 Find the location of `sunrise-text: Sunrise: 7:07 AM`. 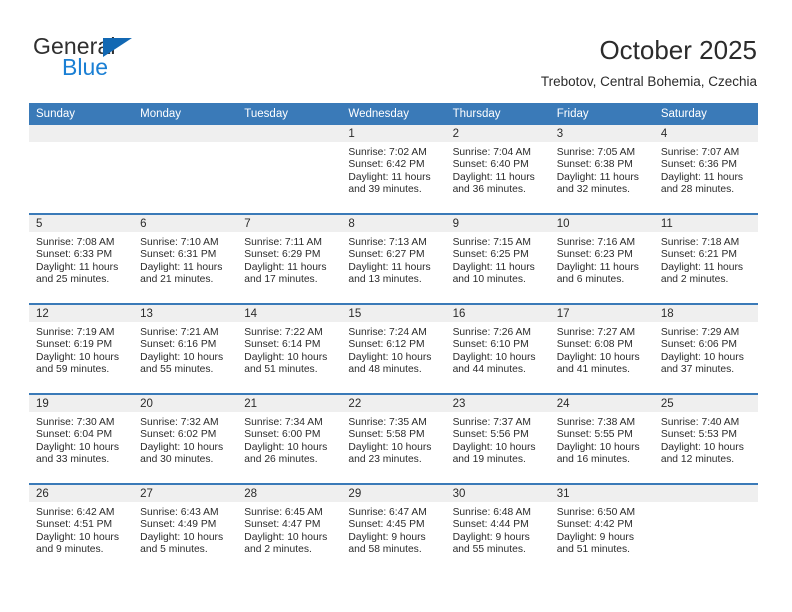

sunrise-text: Sunrise: 7:07 AM is located at coordinates (700, 152).